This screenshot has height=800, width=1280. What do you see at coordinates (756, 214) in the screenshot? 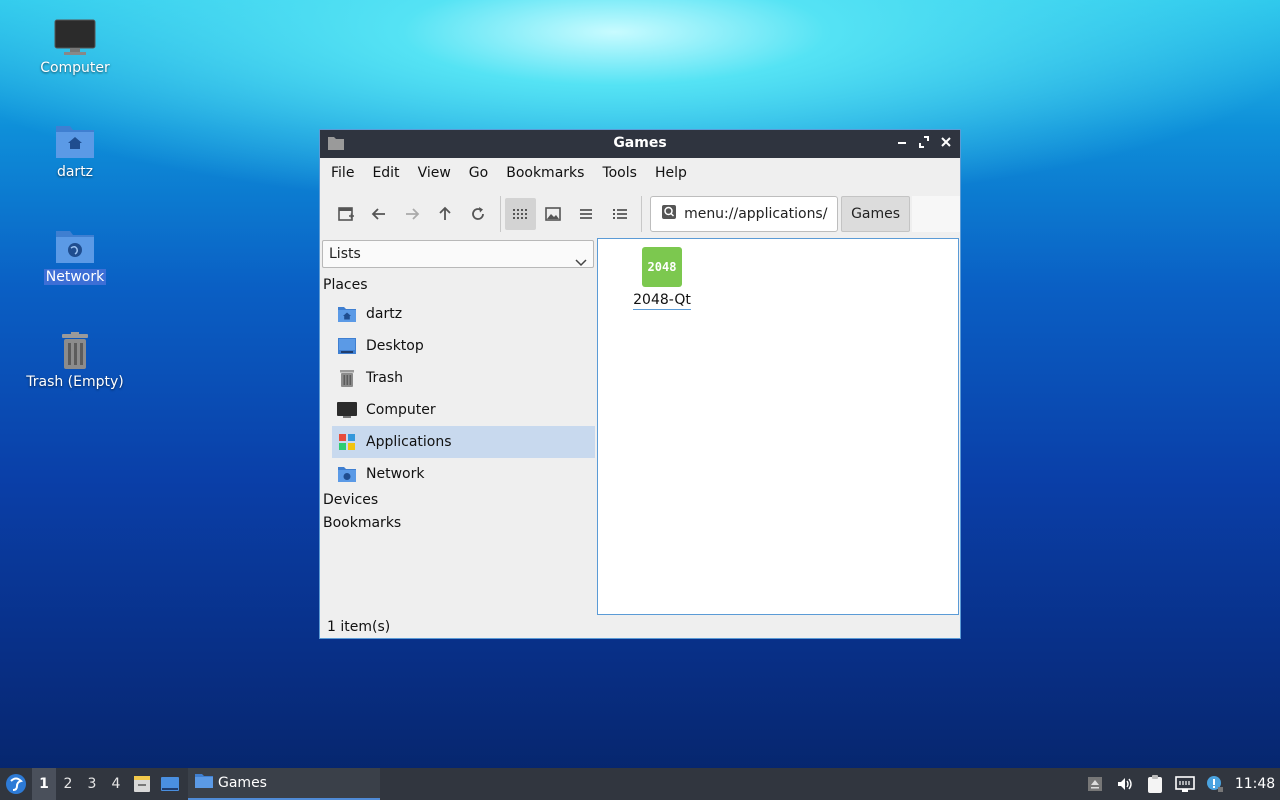
I see `path-entry-text: menu://applications/` at bounding box center [756, 214].